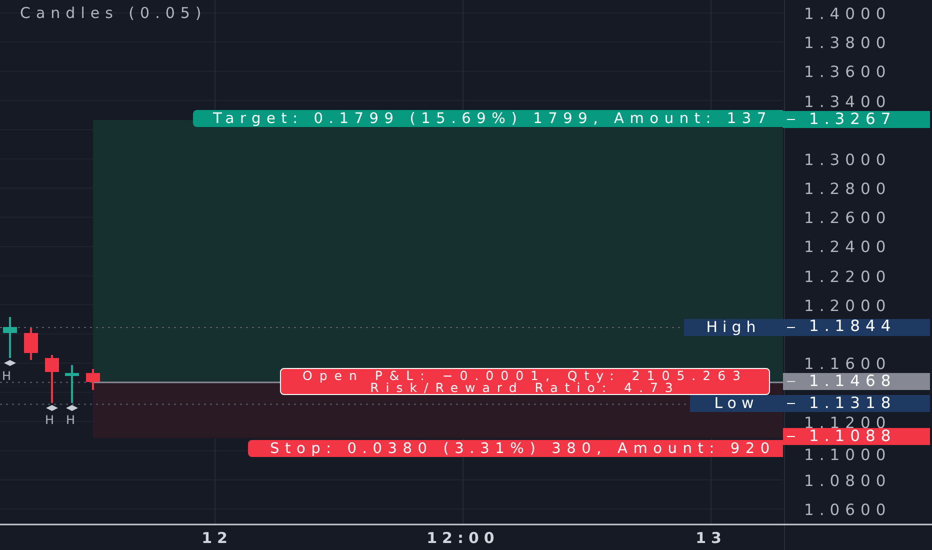 This screenshot has height=550, width=932. What do you see at coordinates (848, 456) in the screenshot?
I see `price-tick: 1.1000` at bounding box center [848, 456].